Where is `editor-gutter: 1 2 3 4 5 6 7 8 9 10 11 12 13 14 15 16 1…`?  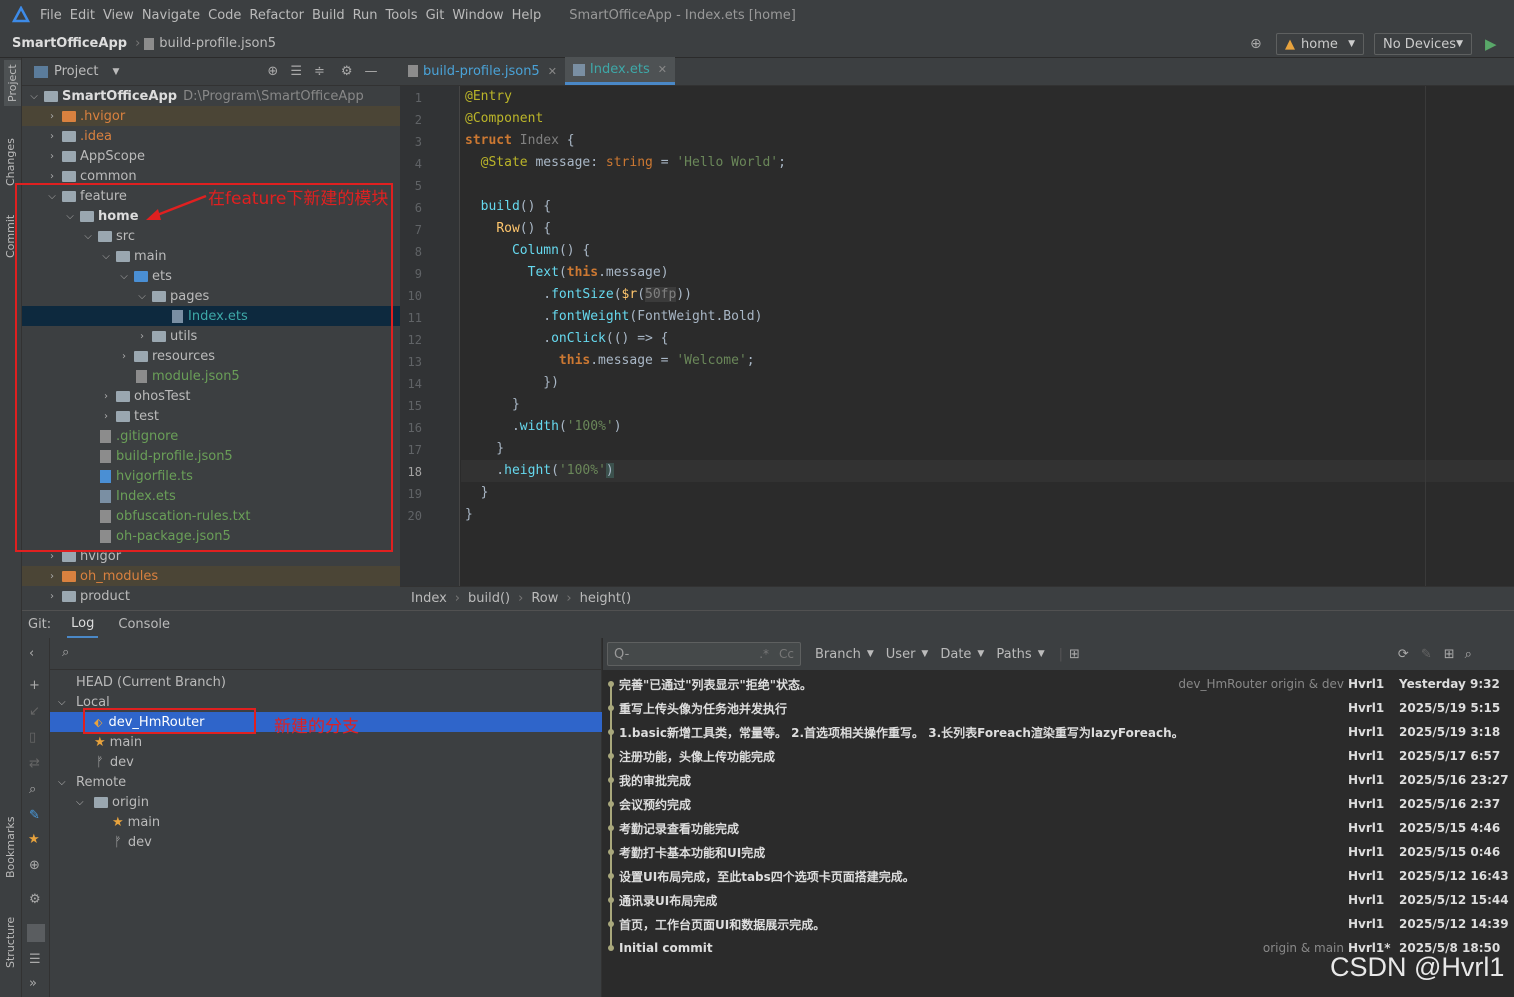
editor-gutter: 1 2 3 4 5 6 7 8 9 10 11 12 13 14 15 16 1… is located at coordinates (430, 336).